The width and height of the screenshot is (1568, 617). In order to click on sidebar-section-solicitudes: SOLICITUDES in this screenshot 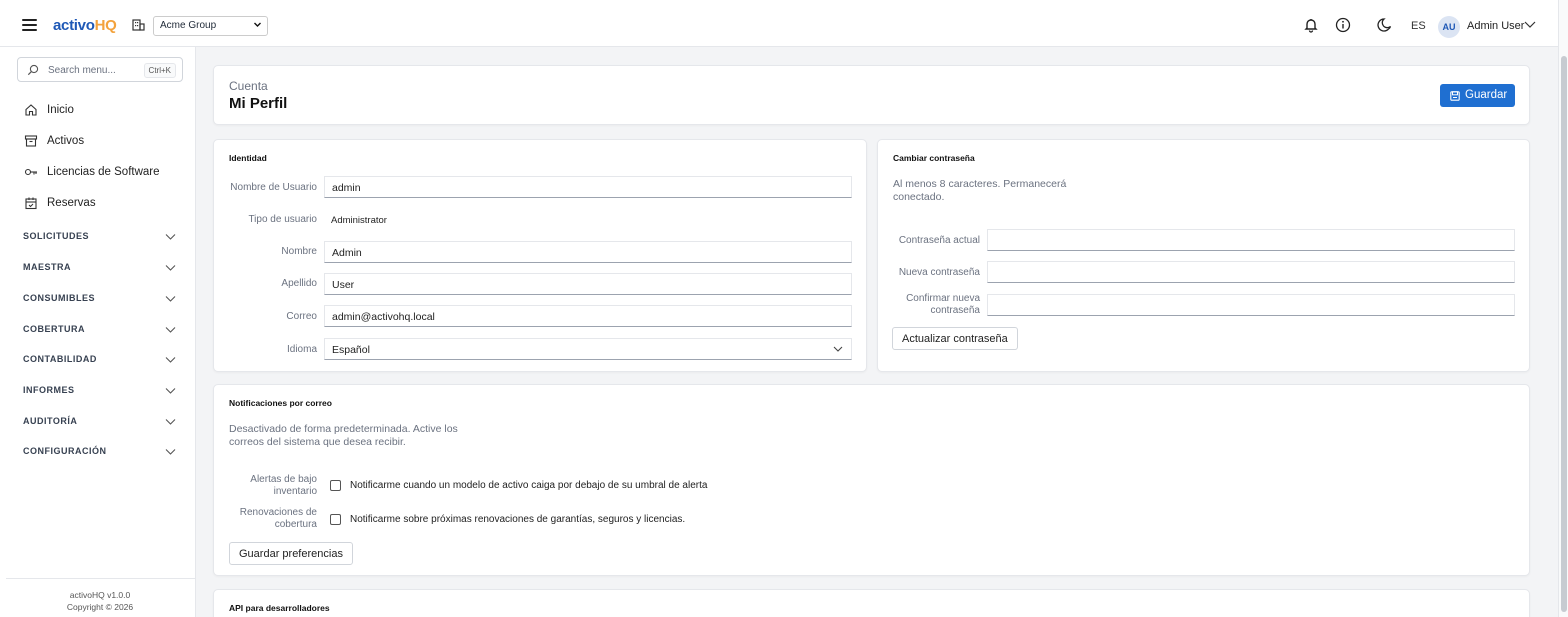, I will do `click(97, 237)`.